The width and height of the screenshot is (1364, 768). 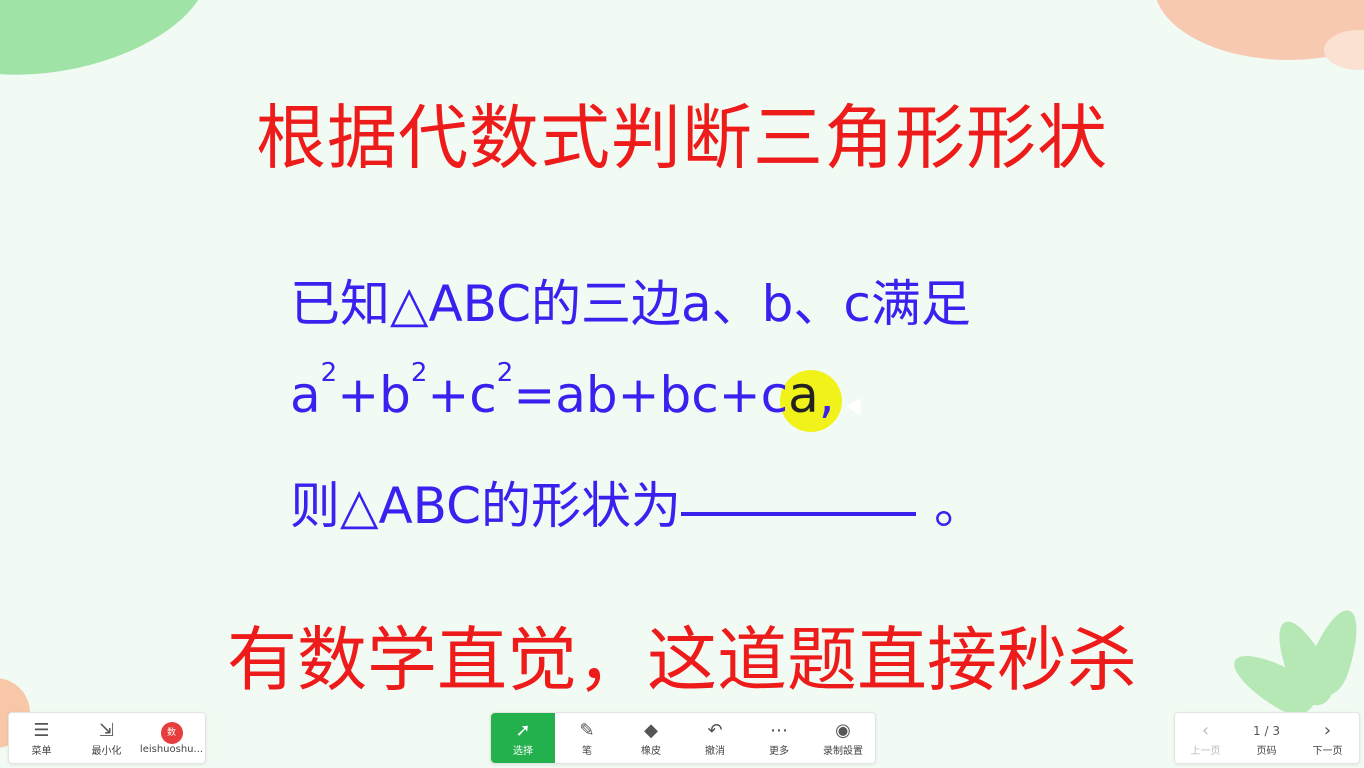 What do you see at coordinates (651, 751) in the screenshot?
I see `eraser-label: 橡皮` at bounding box center [651, 751].